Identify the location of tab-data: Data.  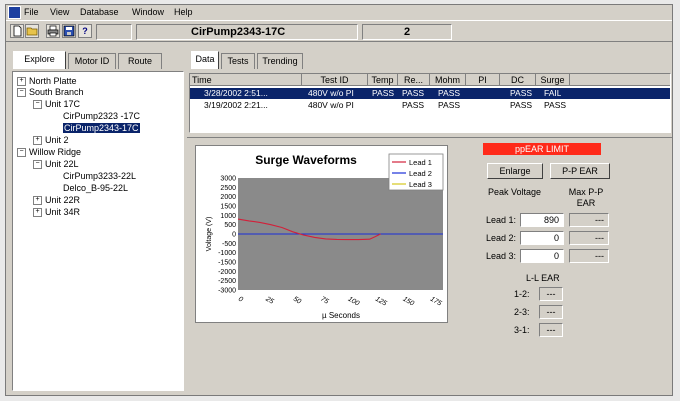
(205, 60).